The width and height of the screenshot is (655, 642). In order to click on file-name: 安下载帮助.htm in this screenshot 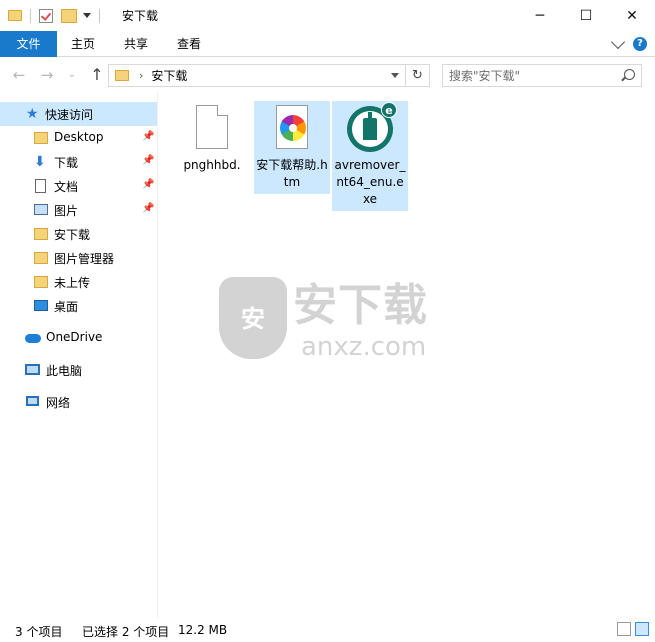, I will do `click(292, 173)`.